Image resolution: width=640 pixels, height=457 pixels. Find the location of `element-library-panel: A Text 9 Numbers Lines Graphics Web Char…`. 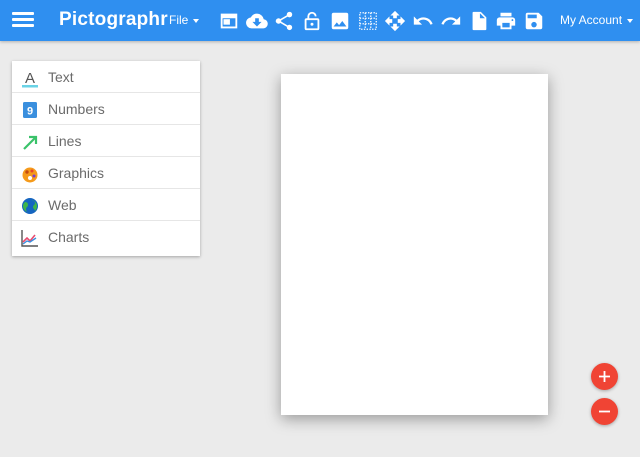

element-library-panel: A Text 9 Numbers Lines Graphics Web Char… is located at coordinates (106, 158).